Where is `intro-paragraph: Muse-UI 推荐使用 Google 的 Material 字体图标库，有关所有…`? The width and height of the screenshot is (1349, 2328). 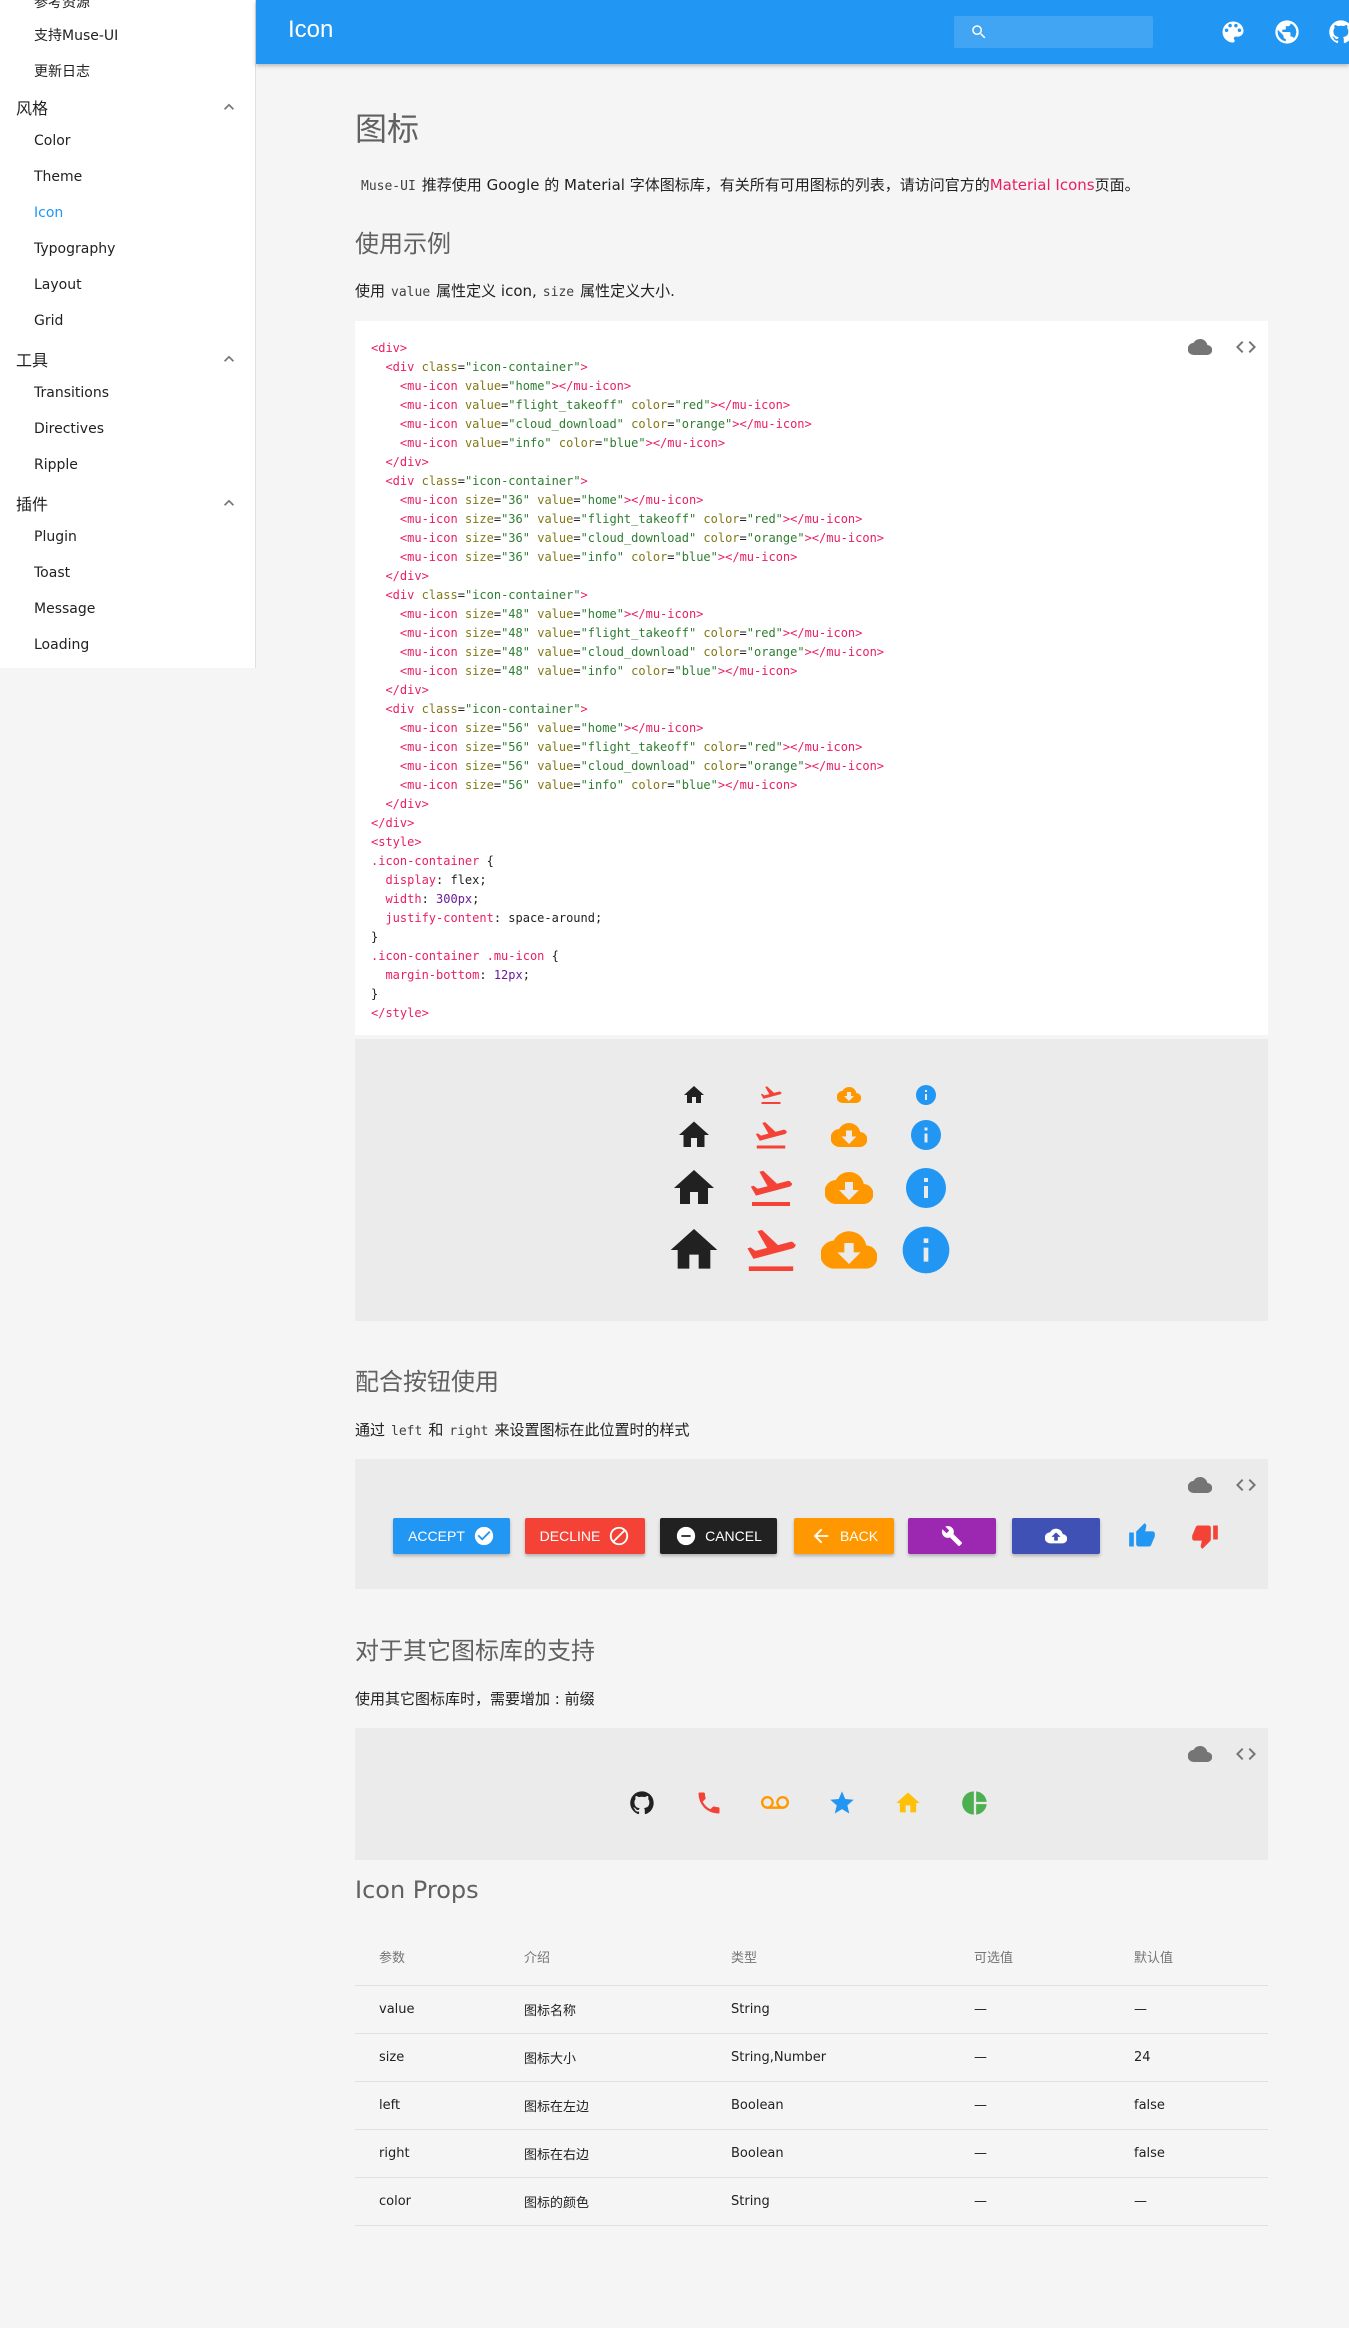
intro-paragraph: Muse-UI 推荐使用 Google 的 Material 字体图标库，有关所有… is located at coordinates (747, 184).